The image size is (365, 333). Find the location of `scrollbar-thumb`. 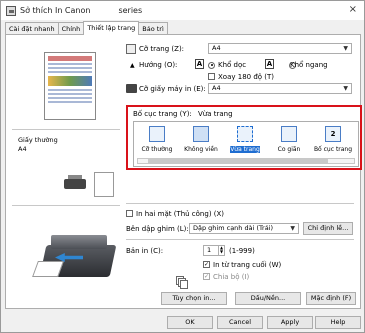

scrollbar-thumb is located at coordinates (238, 161).